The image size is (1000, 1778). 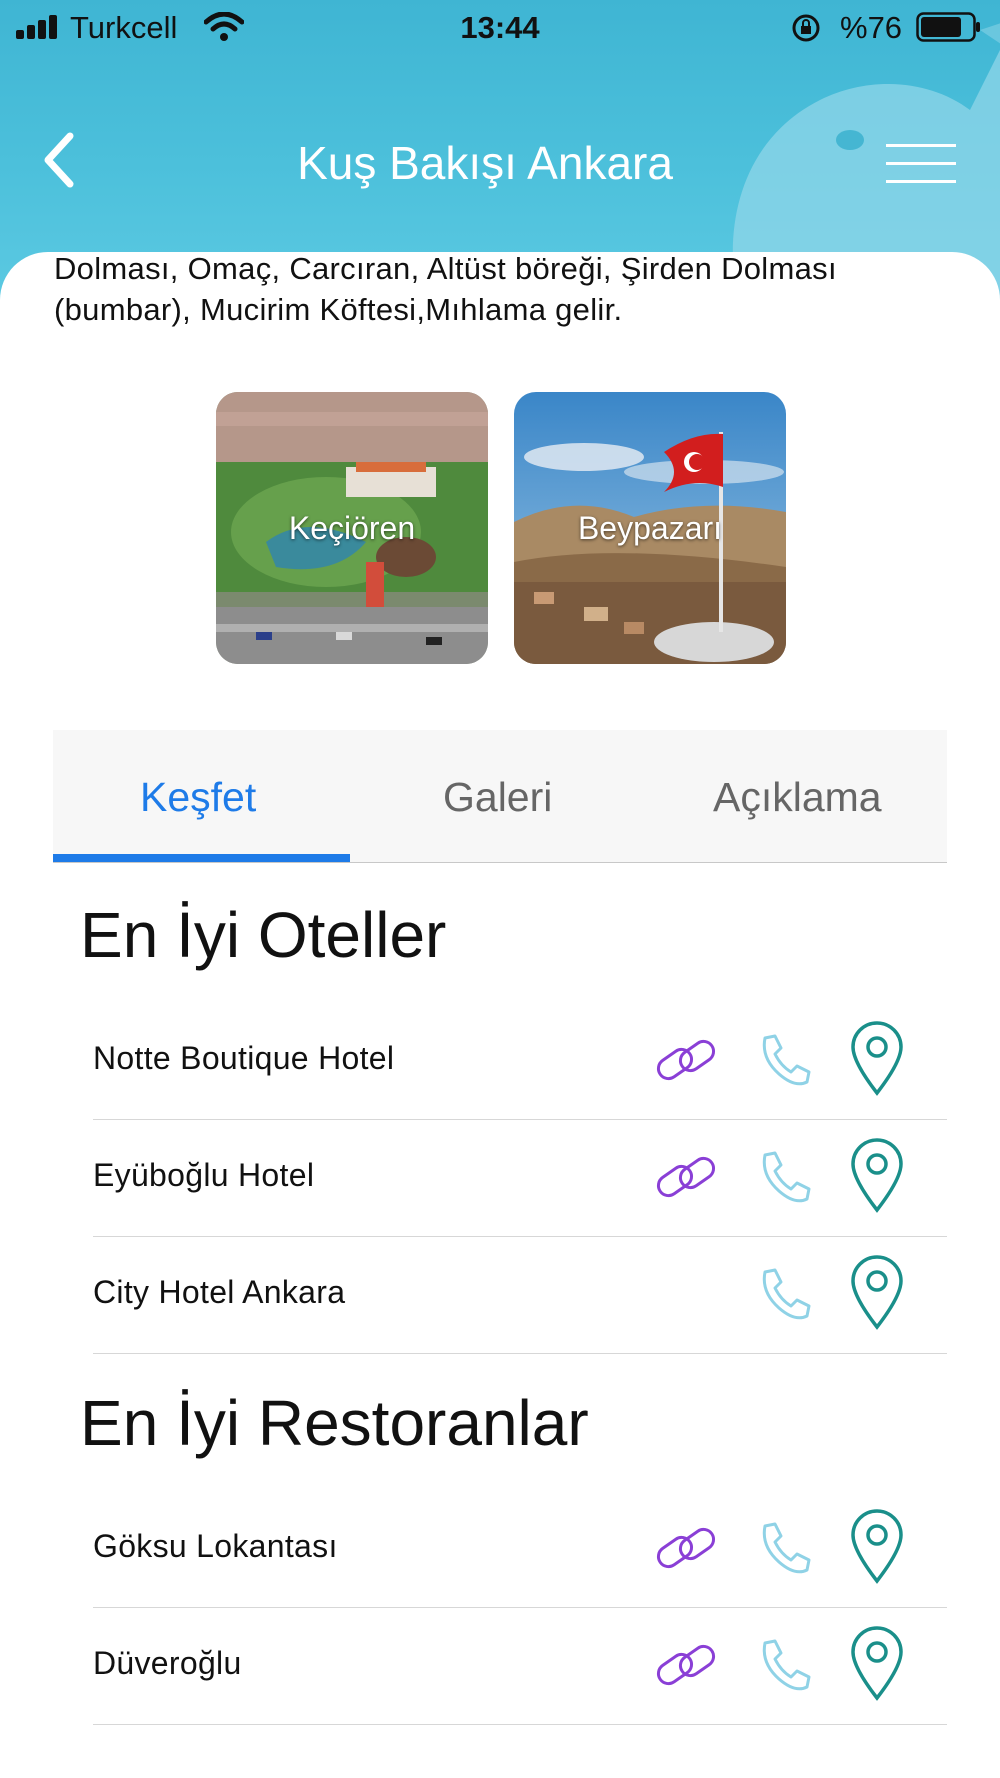 What do you see at coordinates (201, 858) in the screenshot?
I see `active-tab-indicator` at bounding box center [201, 858].